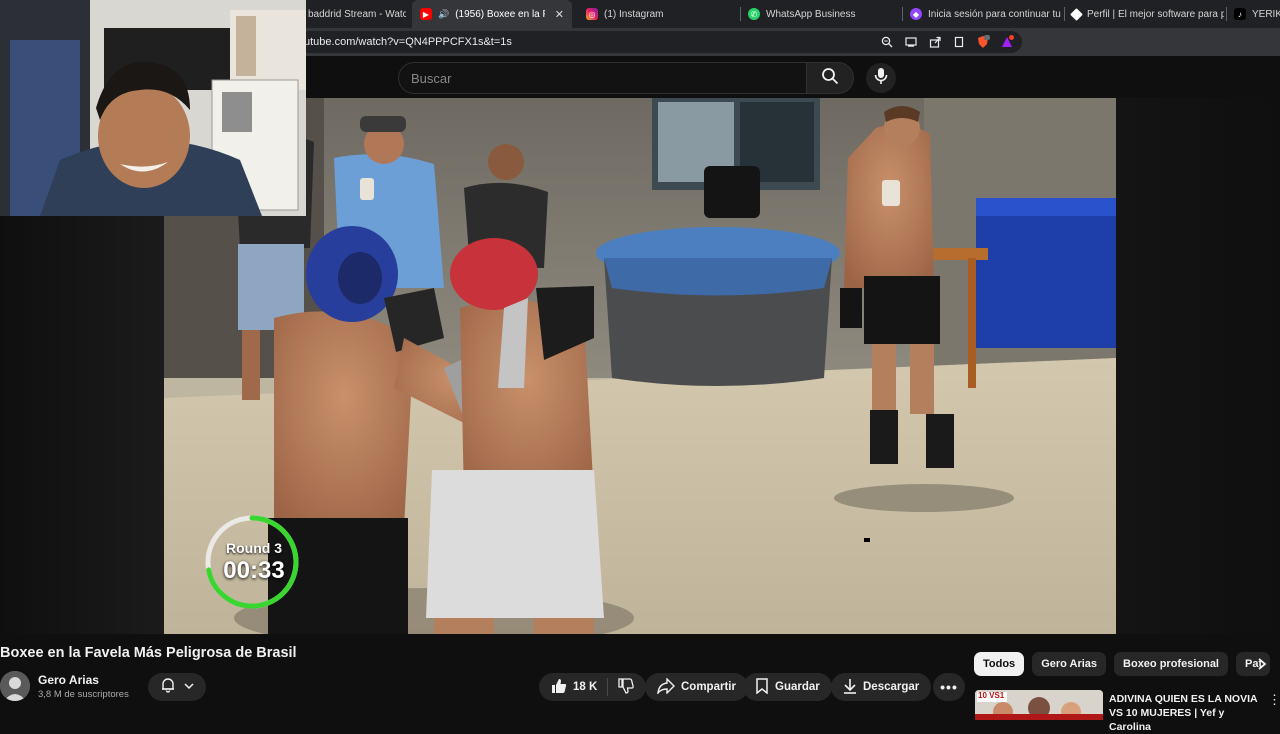  What do you see at coordinates (787, 687) in the screenshot?
I see `save-button: Guardar` at bounding box center [787, 687].